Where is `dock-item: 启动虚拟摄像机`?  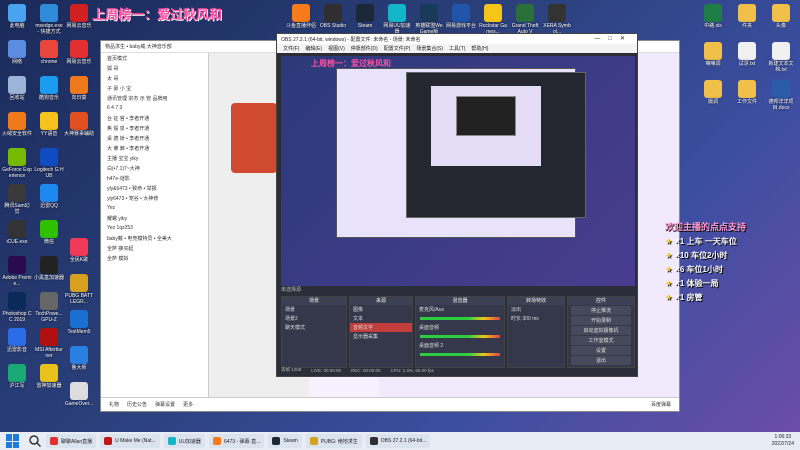 dock-item: 启动虚拟摄像机 is located at coordinates (601, 330).